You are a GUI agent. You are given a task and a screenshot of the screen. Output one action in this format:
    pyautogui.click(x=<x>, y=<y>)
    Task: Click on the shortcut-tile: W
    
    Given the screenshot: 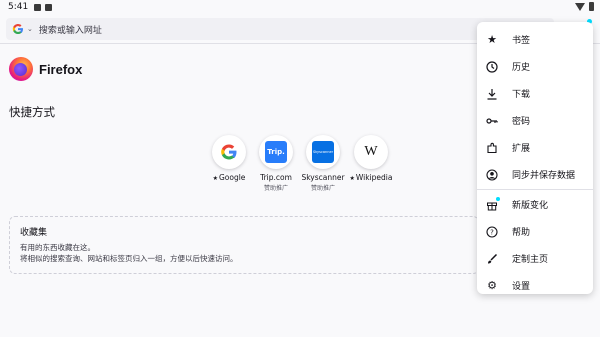 What is the action you would take?
    pyautogui.click(x=371, y=152)
    